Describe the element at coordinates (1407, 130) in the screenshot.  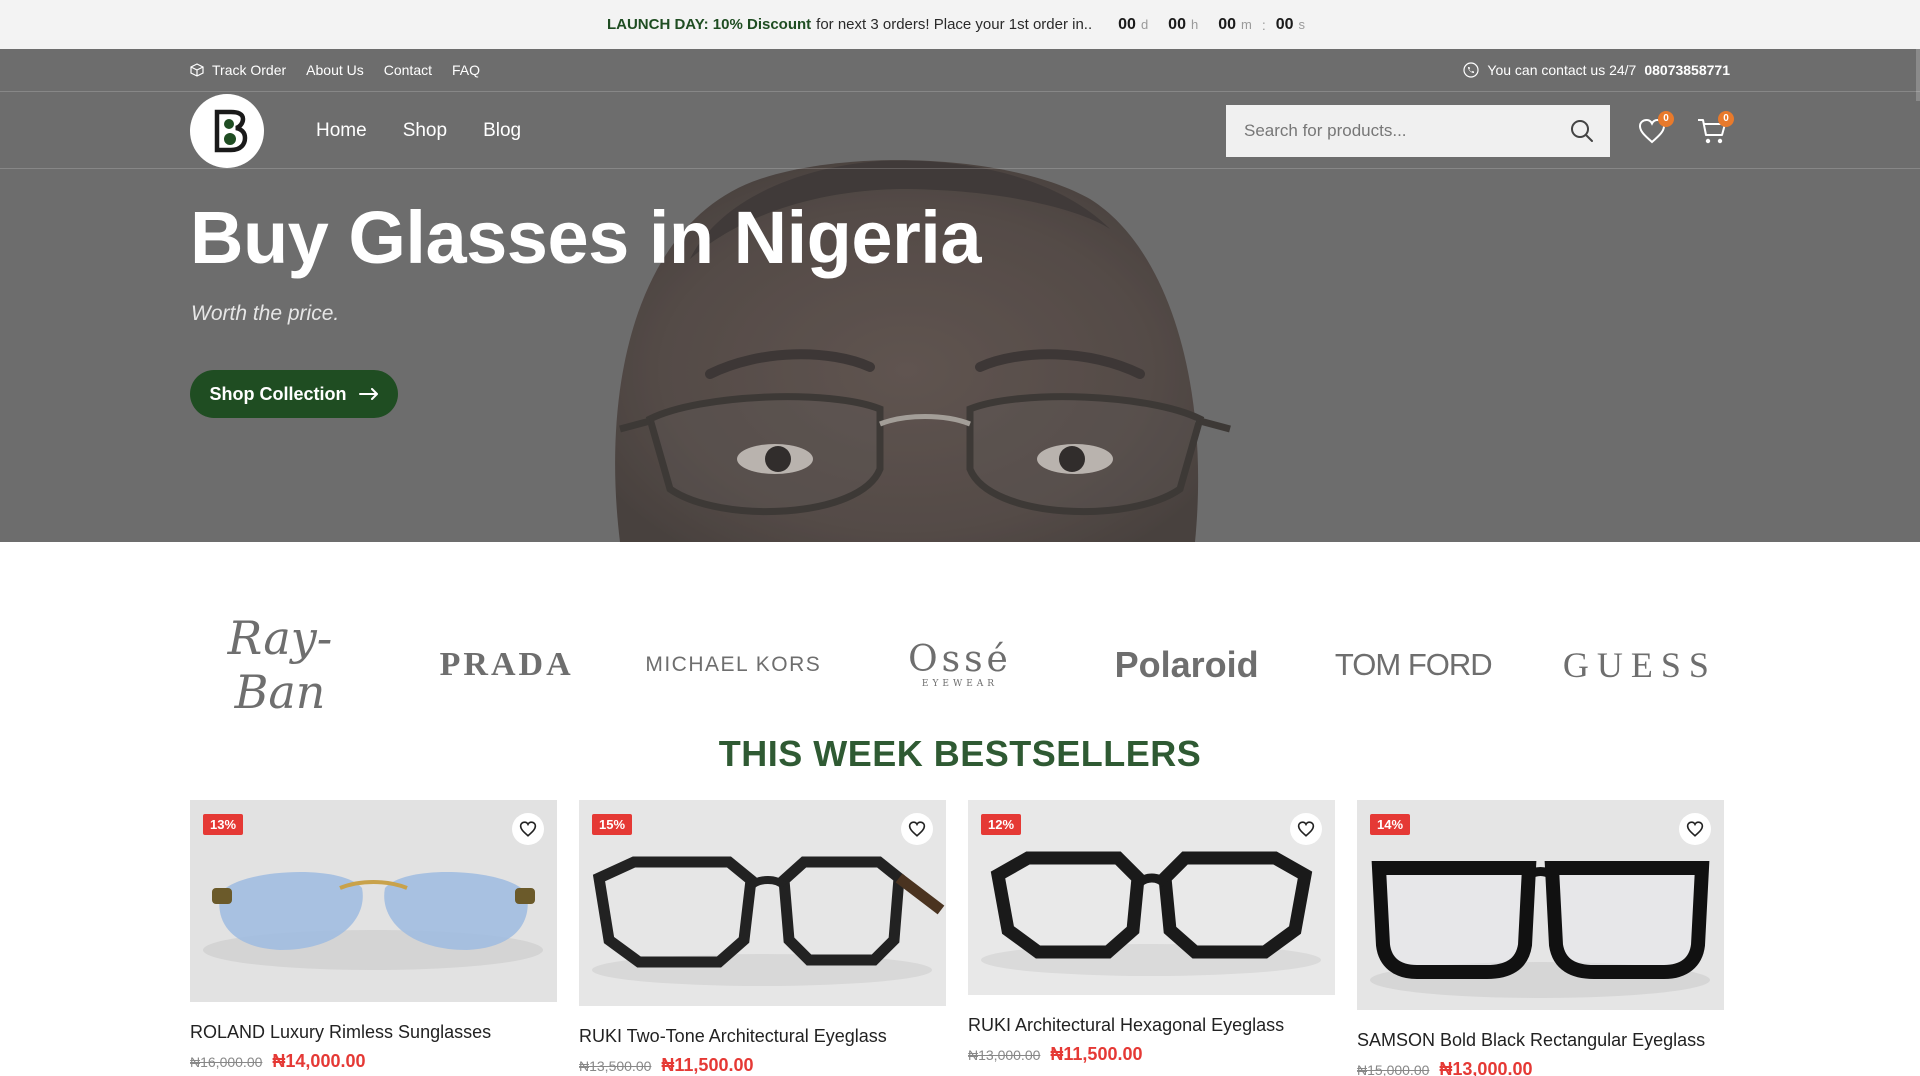
I see `search-input` at that location.